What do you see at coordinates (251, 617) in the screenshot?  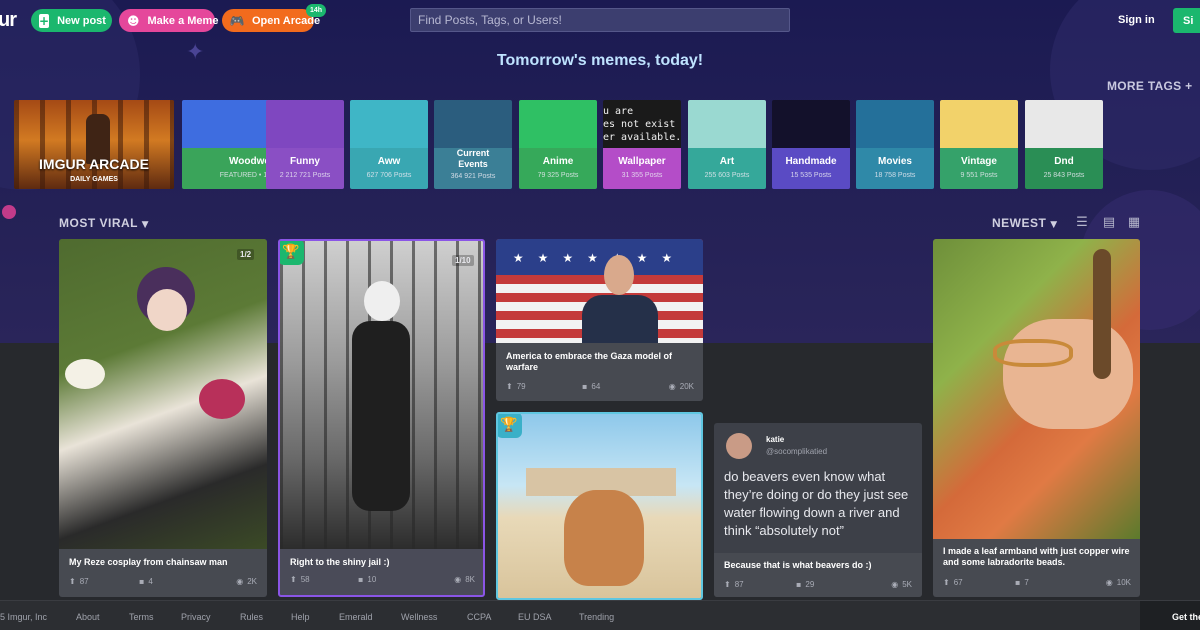 I see `footer-link-rules: Rules` at bounding box center [251, 617].